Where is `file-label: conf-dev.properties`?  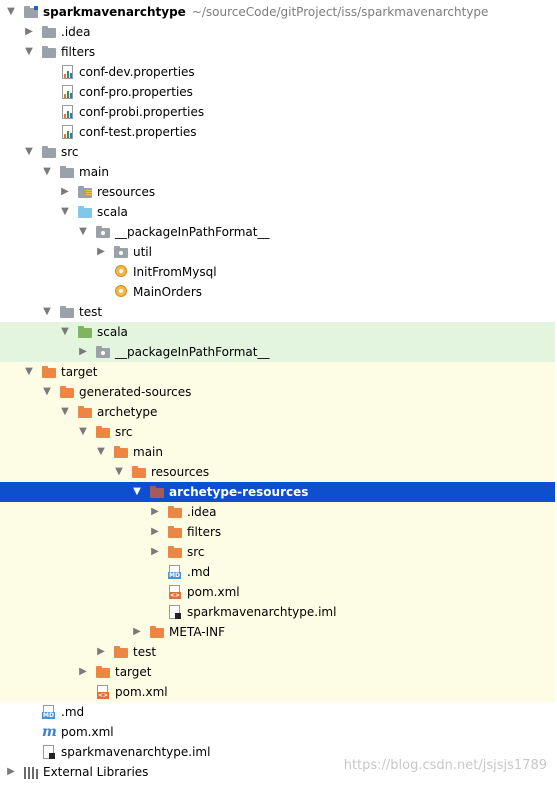 file-label: conf-dev.properties is located at coordinates (137, 72).